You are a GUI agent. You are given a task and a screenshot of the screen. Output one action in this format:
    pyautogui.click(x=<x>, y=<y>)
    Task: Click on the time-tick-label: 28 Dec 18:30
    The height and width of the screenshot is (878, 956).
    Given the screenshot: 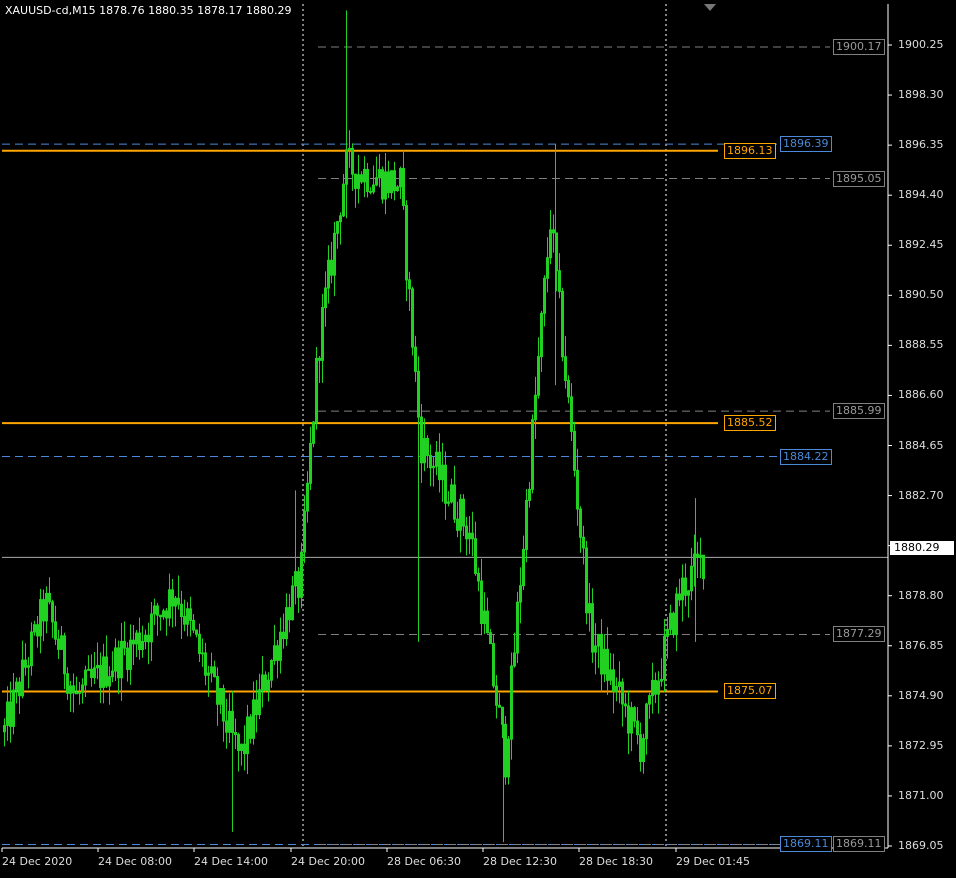 What is the action you would take?
    pyautogui.click(x=616, y=861)
    